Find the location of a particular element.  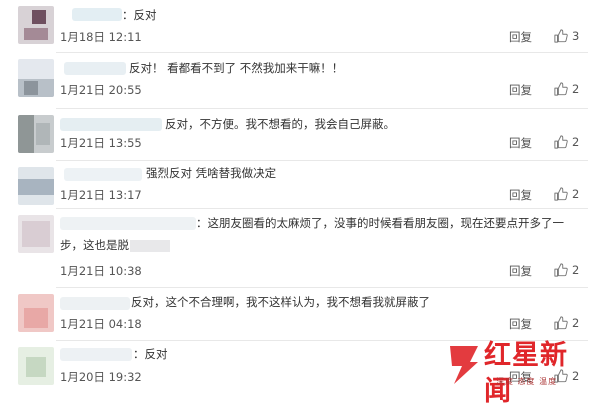

brand-name: 红星新闻 is located at coordinates (526, 373).